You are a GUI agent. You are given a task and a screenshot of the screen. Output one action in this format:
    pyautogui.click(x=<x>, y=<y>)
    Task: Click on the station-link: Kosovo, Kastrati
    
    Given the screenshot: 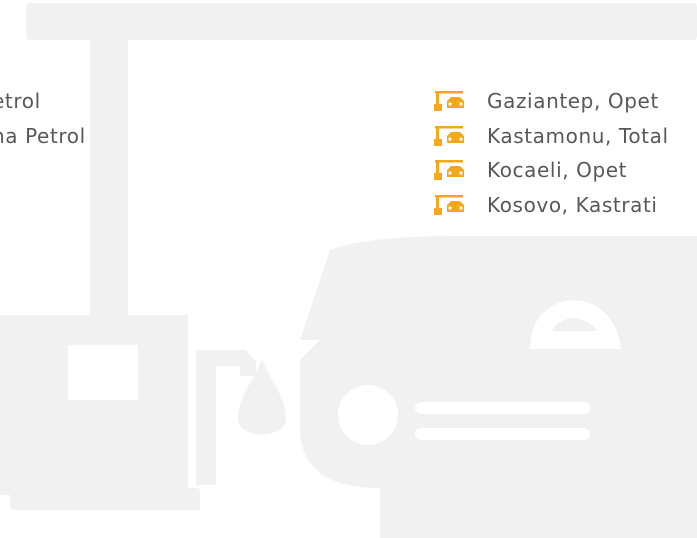 What is the action you would take?
    pyautogui.click(x=572, y=205)
    